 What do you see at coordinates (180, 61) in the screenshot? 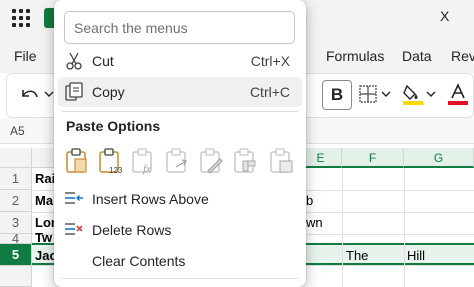
I see `menu-item-cut: Cut Ctrl+X` at bounding box center [180, 61].